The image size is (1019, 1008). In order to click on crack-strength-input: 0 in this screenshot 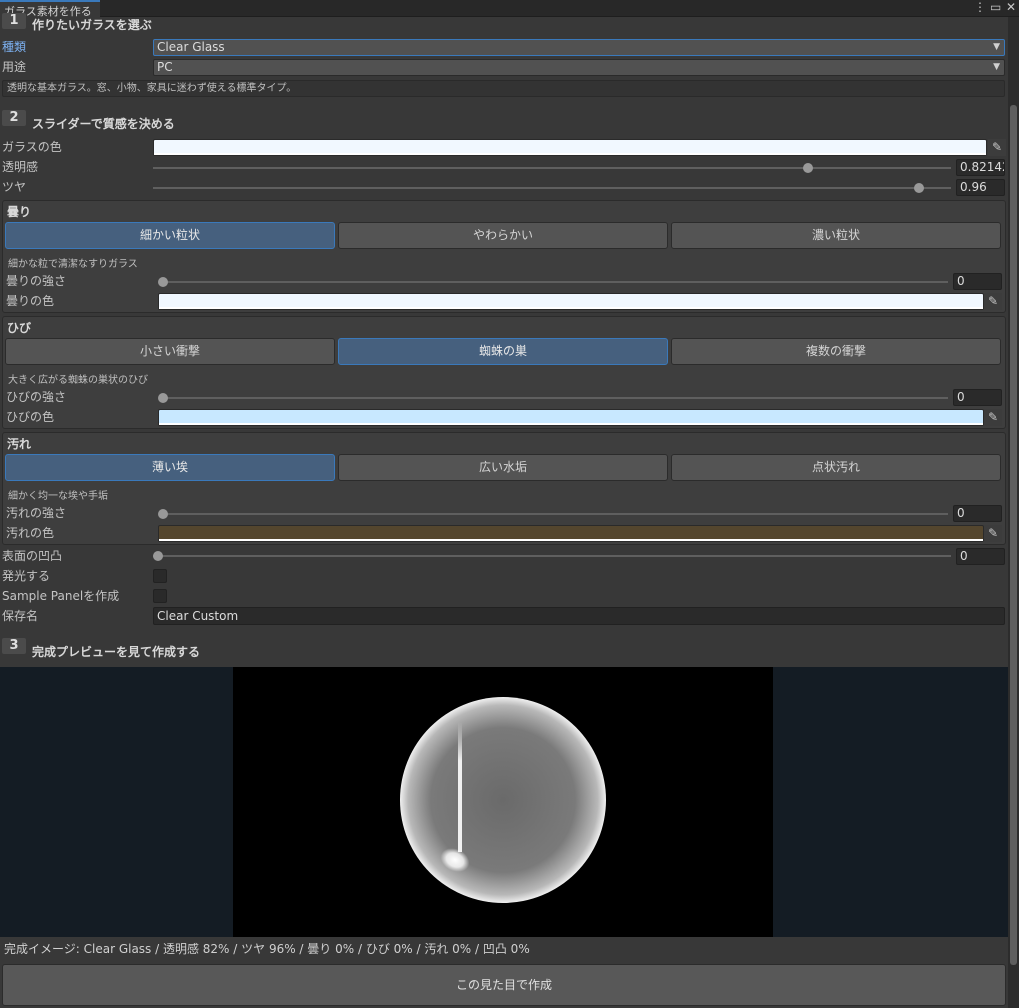, I will do `click(977, 397)`.